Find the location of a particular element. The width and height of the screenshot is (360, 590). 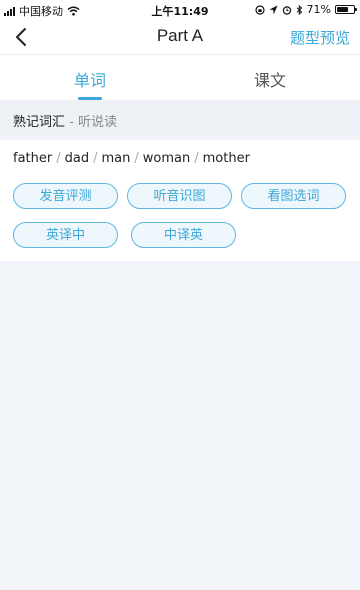

section-title: 熟记词汇 is located at coordinates (39, 122).